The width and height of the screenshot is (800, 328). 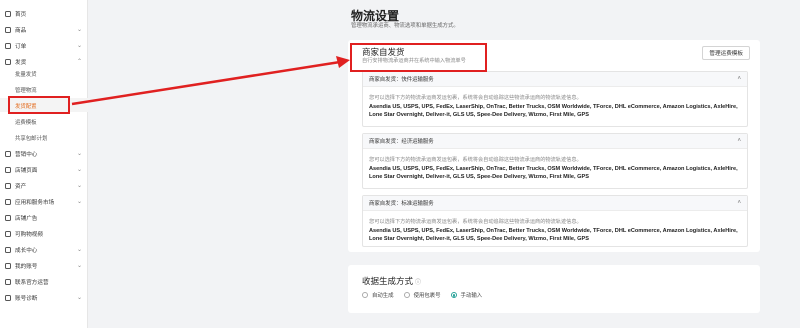 What do you see at coordinates (79, 62) in the screenshot?
I see `chevron-up-icon: ⌃` at bounding box center [79, 62].